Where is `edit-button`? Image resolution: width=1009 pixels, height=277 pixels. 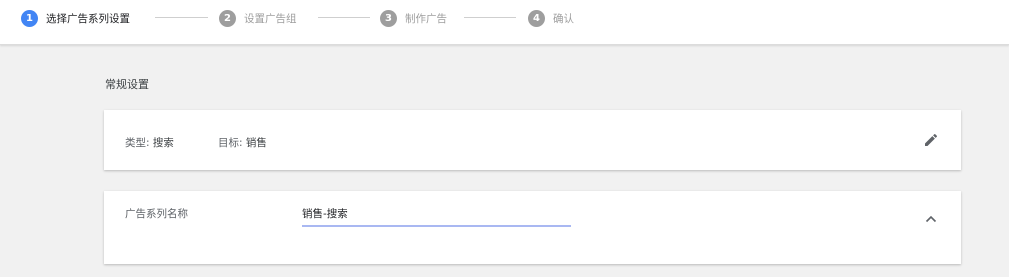 edit-button is located at coordinates (931, 140).